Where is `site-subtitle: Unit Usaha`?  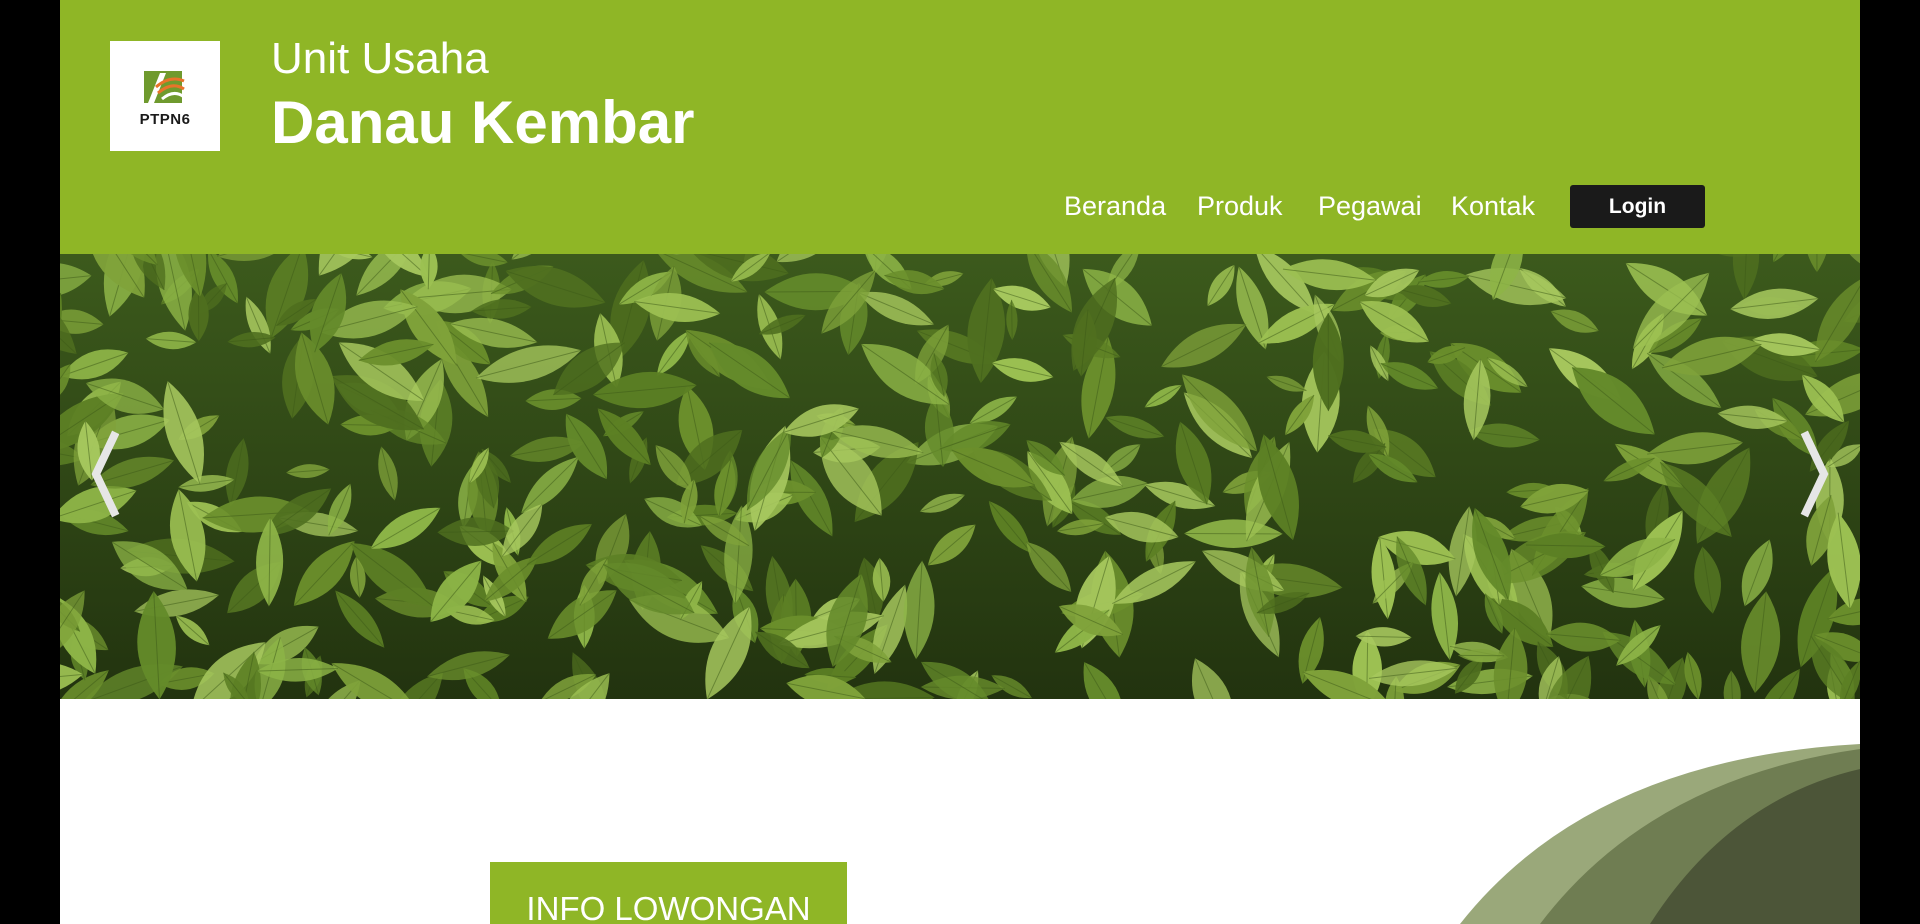 site-subtitle: Unit Usaha is located at coordinates (380, 58).